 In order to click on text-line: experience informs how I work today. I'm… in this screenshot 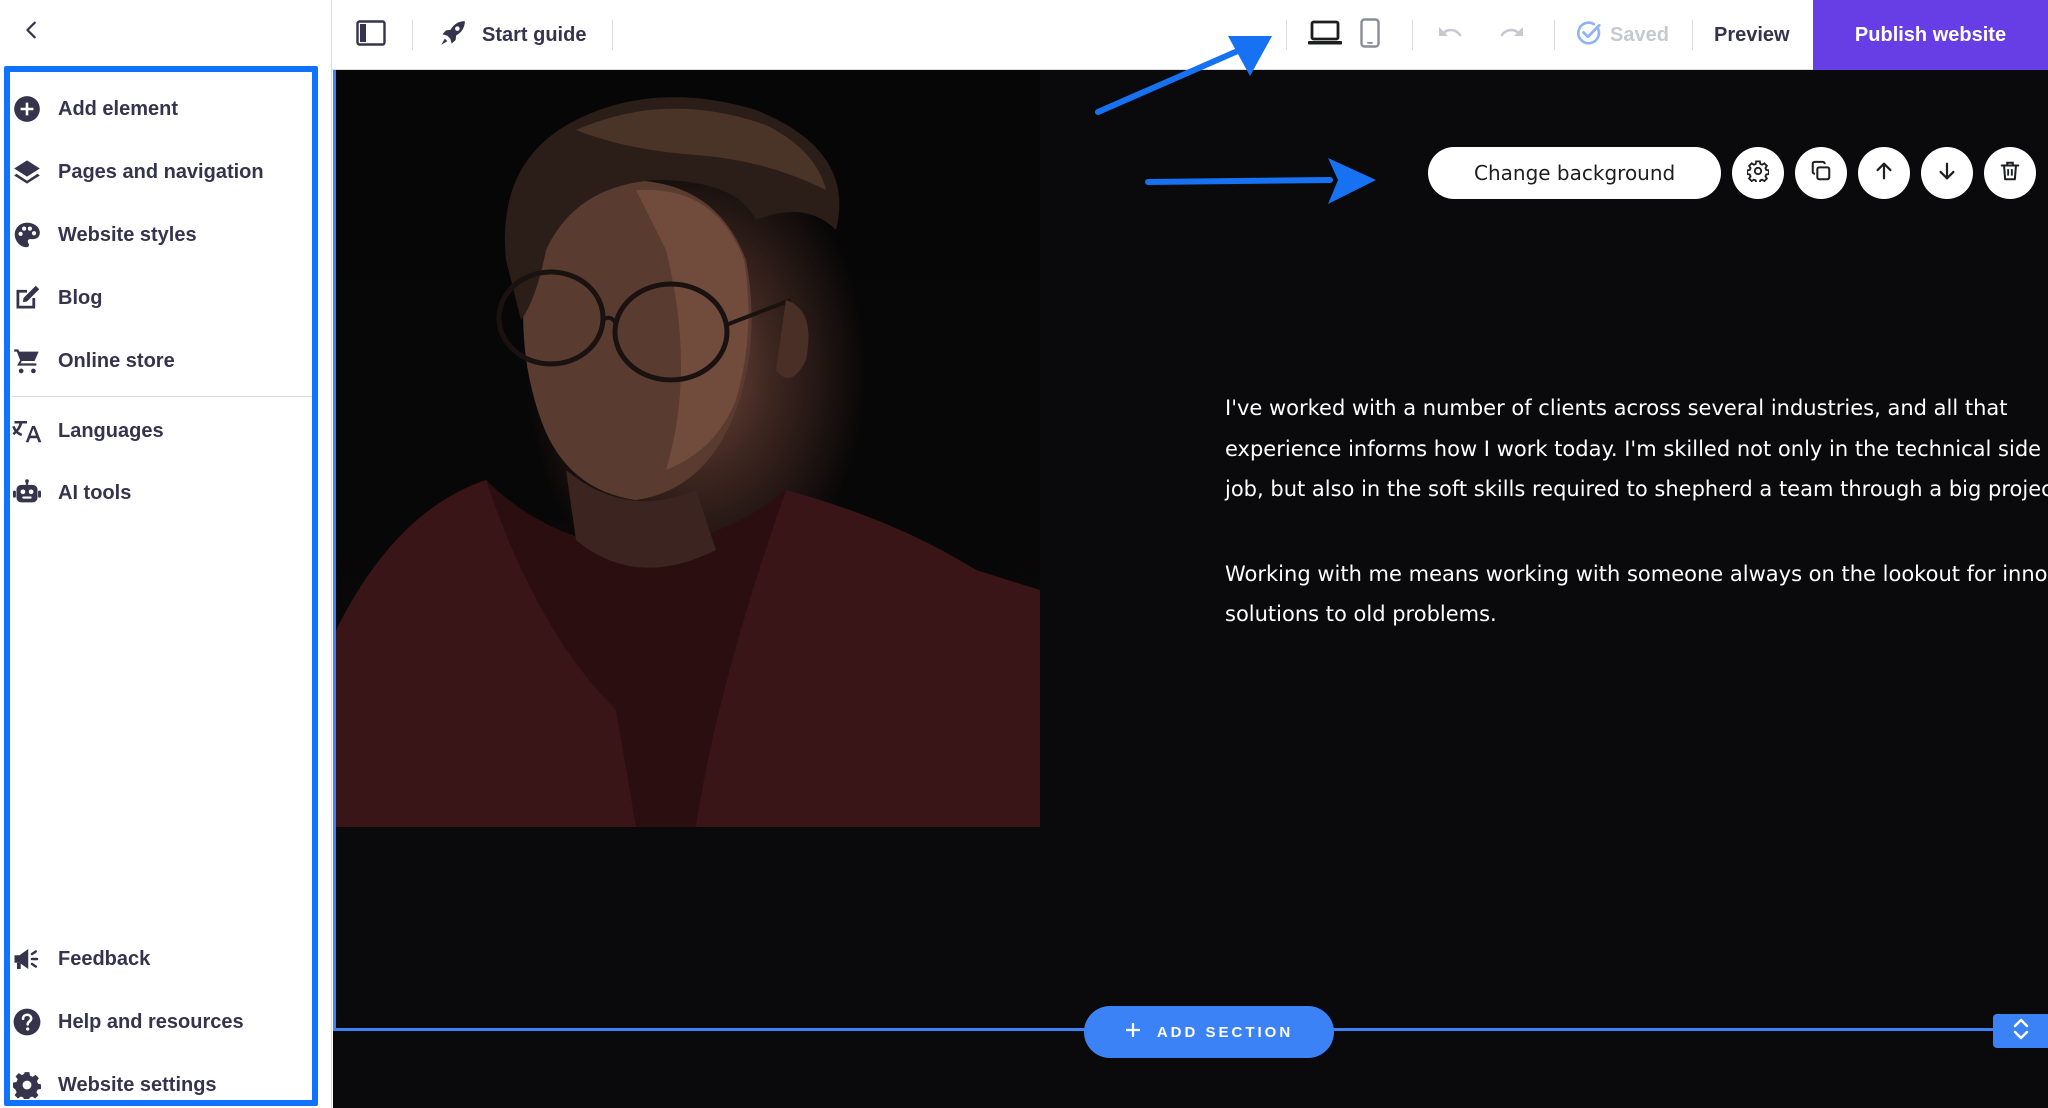, I will do `click(1636, 448)`.